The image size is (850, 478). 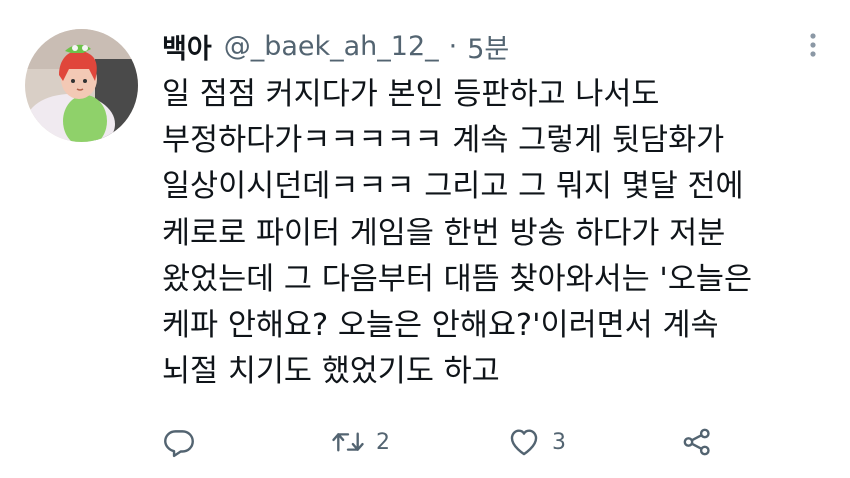 I want to click on retweet-count: 2, so click(x=383, y=442).